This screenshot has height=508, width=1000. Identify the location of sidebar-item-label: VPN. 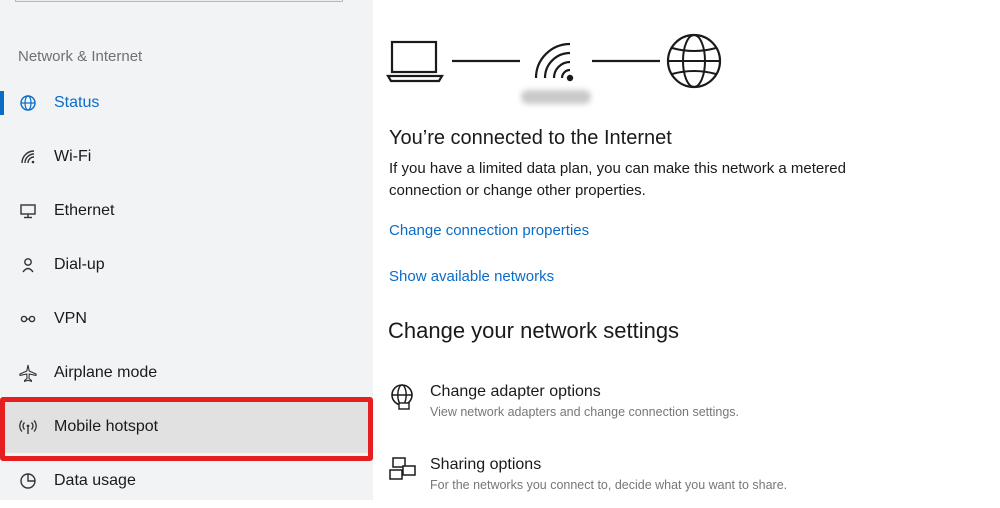
(70, 318).